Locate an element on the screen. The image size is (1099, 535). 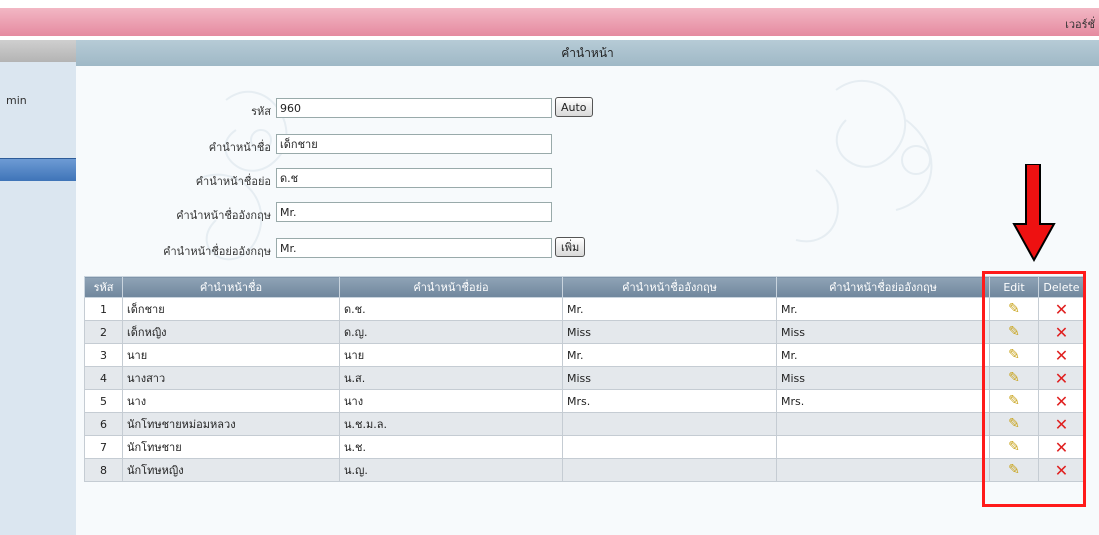
cell-prefix: นักโทษชายหม่อมหลวง is located at coordinates (231, 424).